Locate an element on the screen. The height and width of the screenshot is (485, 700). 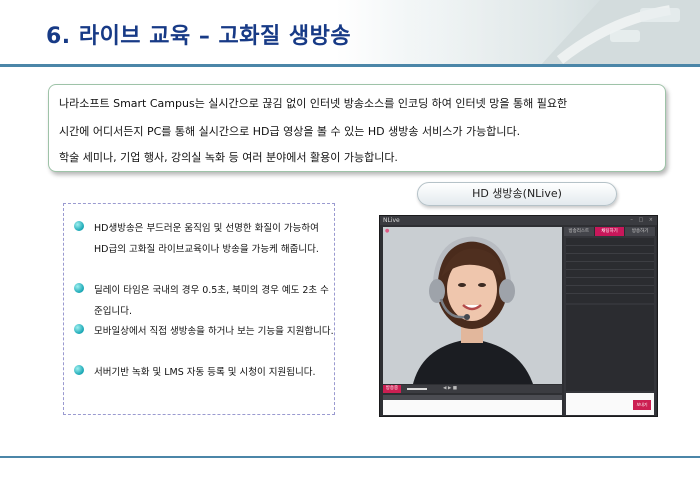
feature-text: 서버기반 녹화 및 LMS 자동 등록 및 시청이 지원됩니다. is located at coordinates (205, 372).